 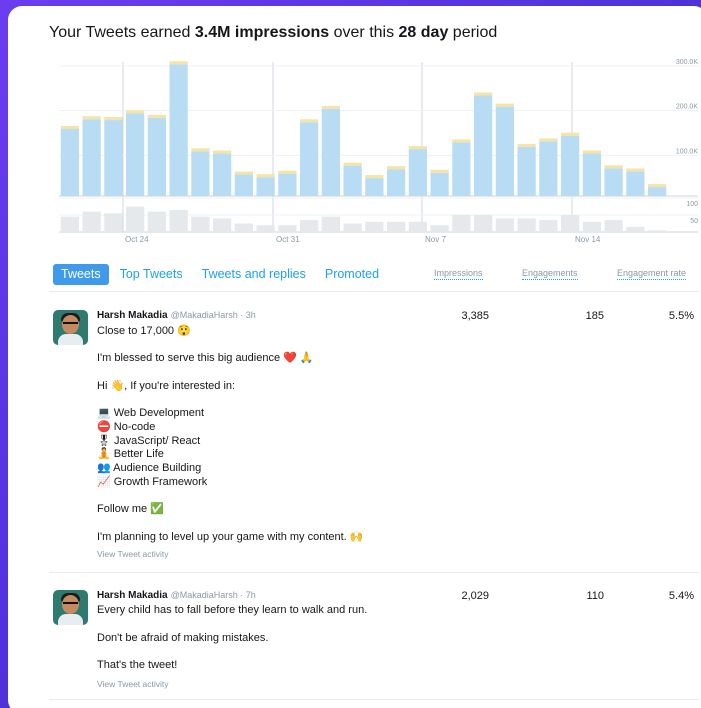 I want to click on tweet-text-line: That's the tweet!, so click(x=137, y=665).